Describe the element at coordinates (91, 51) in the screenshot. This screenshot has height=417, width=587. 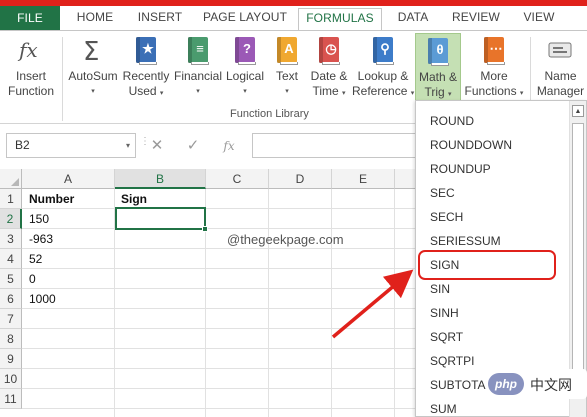
I see `svg-text: Σ` at that location.